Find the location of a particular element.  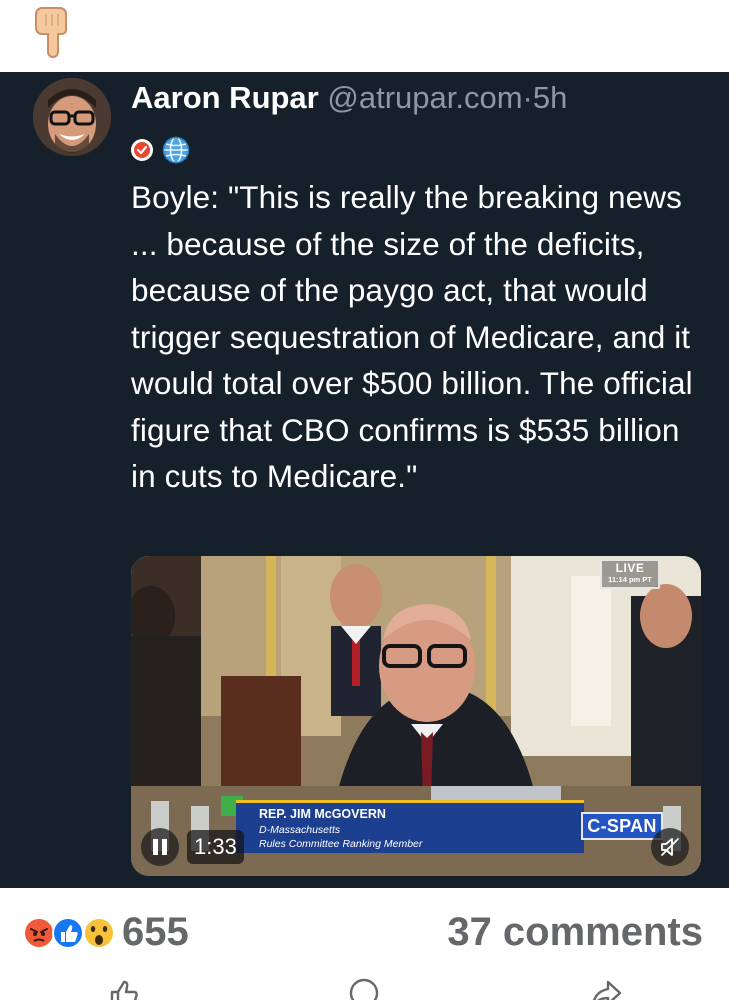

comment-icon is located at coordinates (364, 988).